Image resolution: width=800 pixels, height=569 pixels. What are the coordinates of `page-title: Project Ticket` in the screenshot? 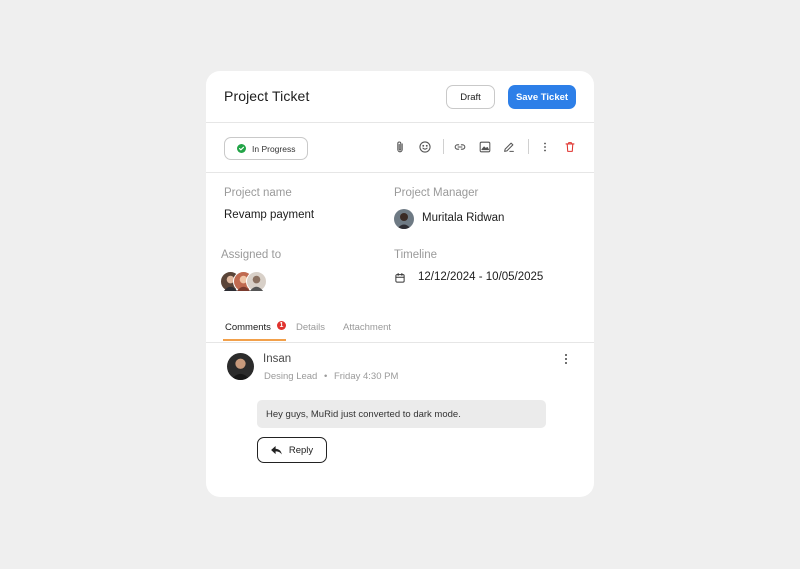 It's located at (267, 96).